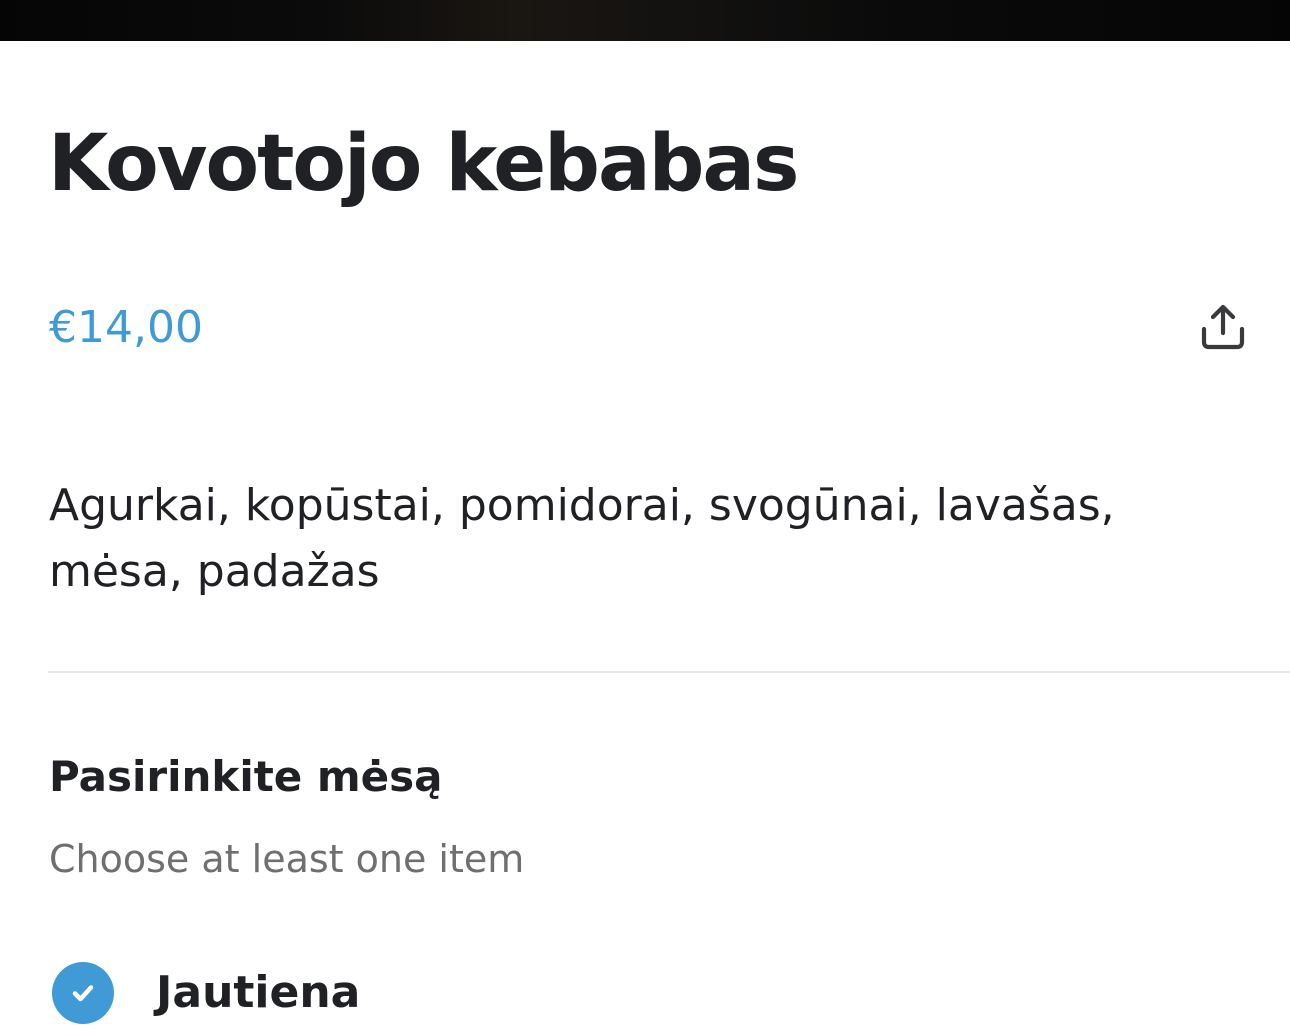  Describe the element at coordinates (126, 327) in the screenshot. I see `product-price: €14,00` at that location.